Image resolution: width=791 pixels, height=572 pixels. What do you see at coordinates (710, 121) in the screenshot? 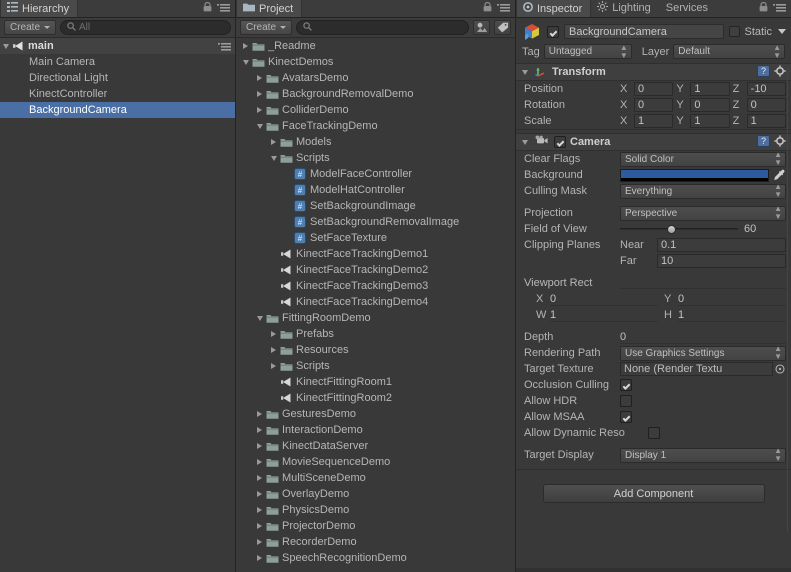
I see `transform-scale-y: 1` at bounding box center [710, 121].